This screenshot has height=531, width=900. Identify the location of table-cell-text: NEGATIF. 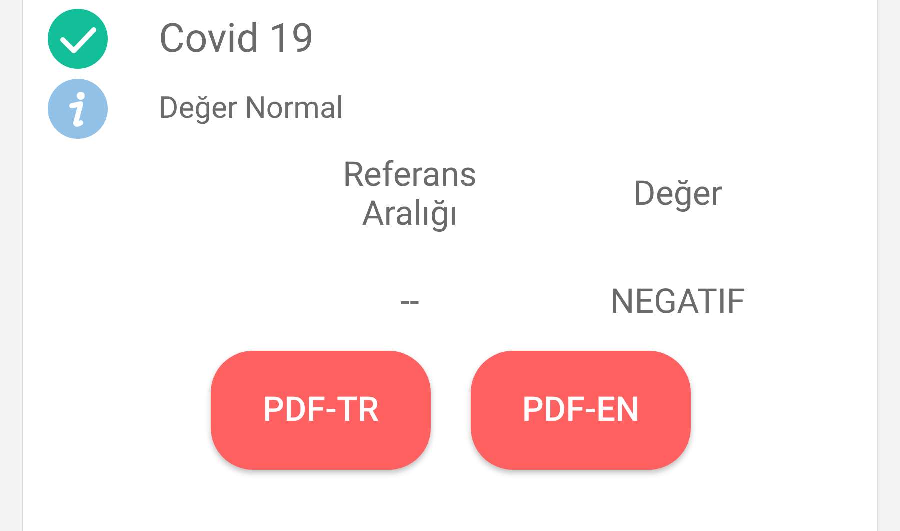
(678, 302).